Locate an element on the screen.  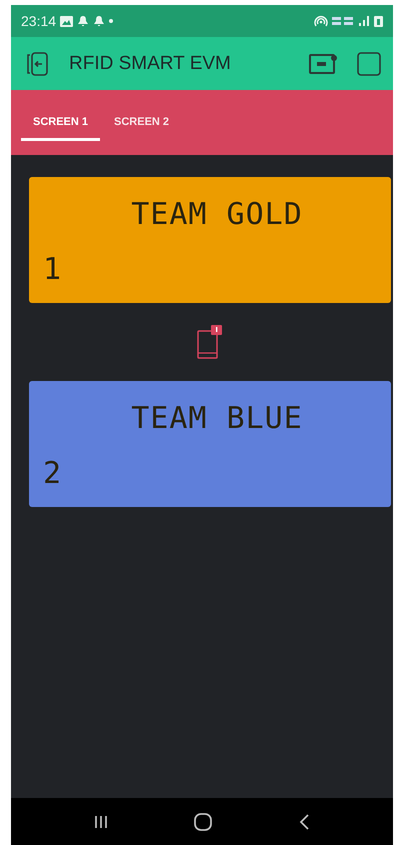
app-title: RFID SMART EVM is located at coordinates (150, 63).